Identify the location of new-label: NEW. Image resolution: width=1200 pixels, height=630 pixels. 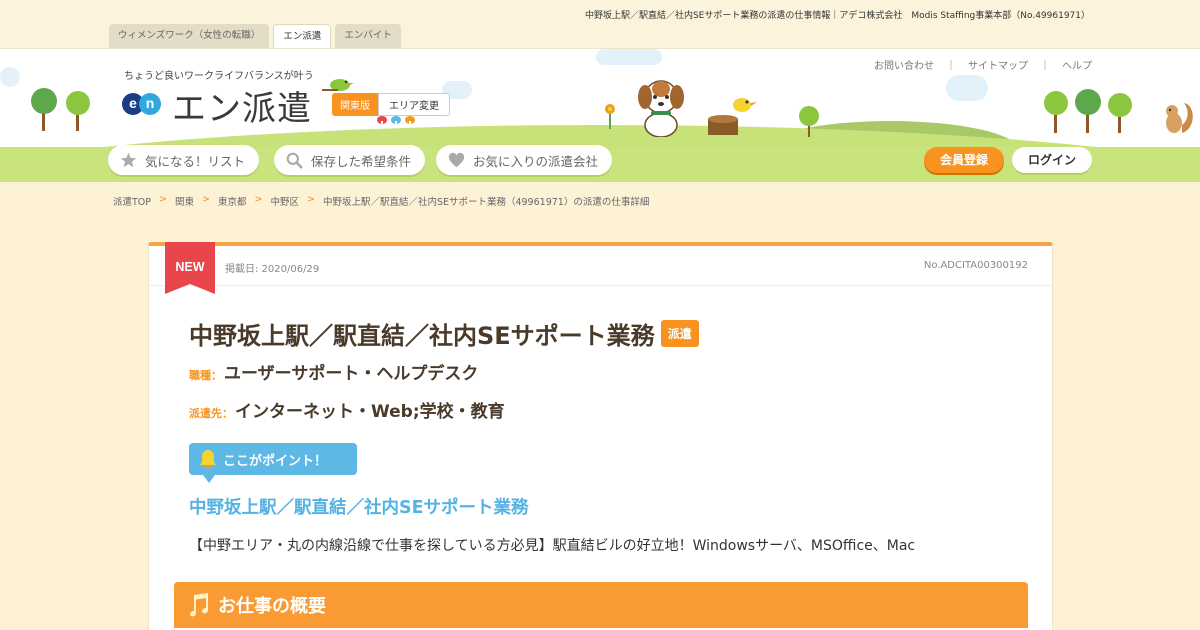
(190, 267).